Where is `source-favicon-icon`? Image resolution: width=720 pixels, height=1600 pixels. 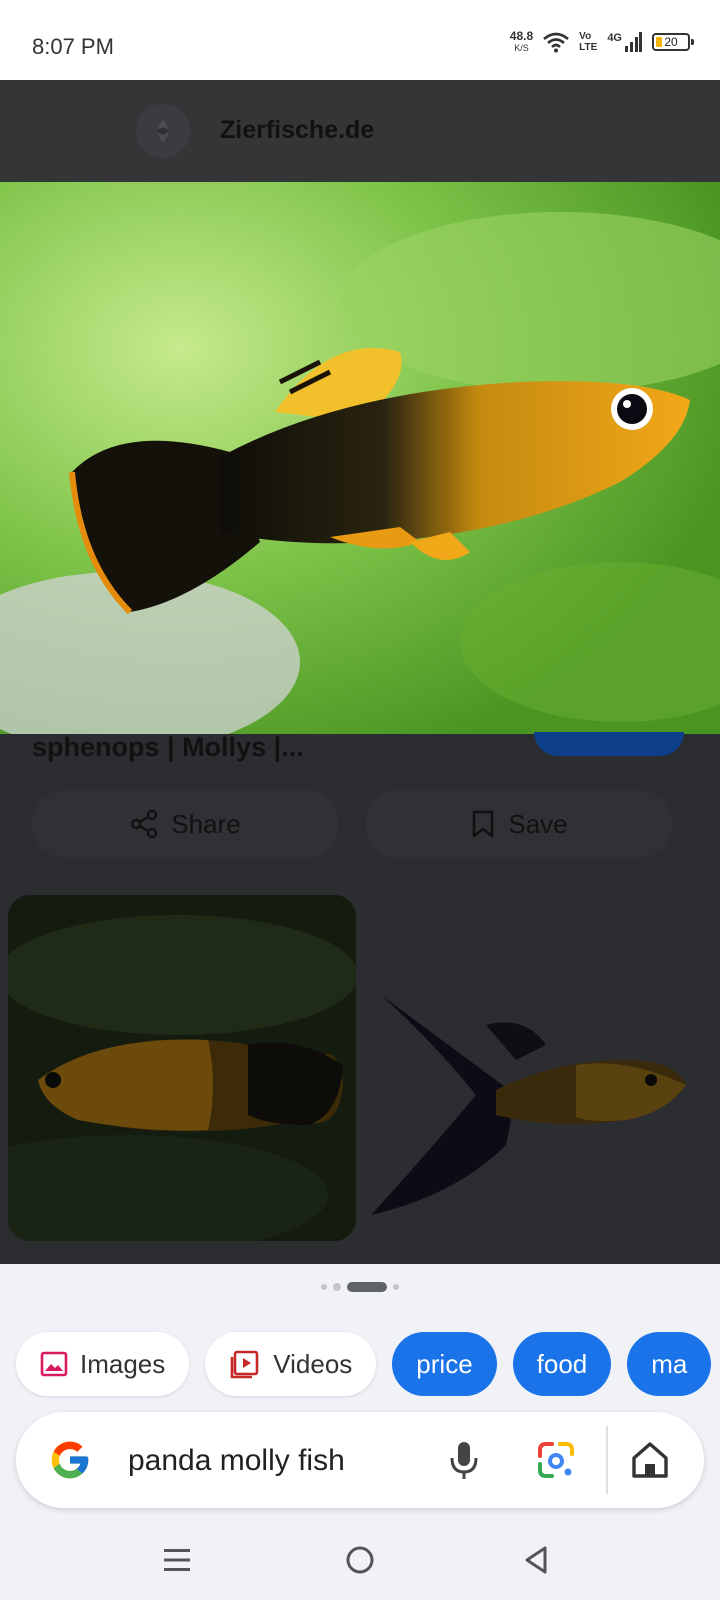
source-favicon-icon is located at coordinates (163, 131).